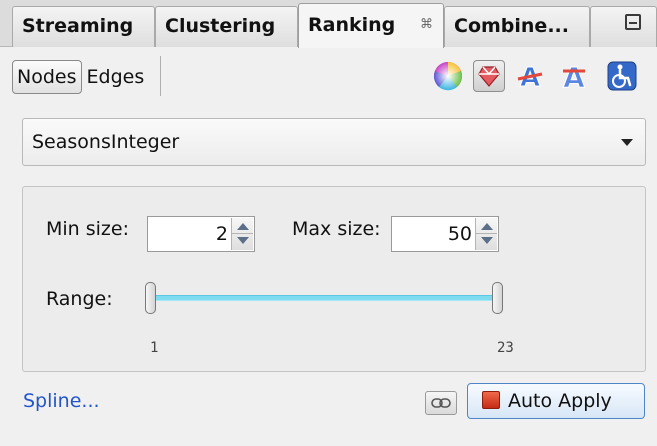 Image resolution: width=657 pixels, height=446 pixels. I want to click on nodes-button: Nodes, so click(47, 77).